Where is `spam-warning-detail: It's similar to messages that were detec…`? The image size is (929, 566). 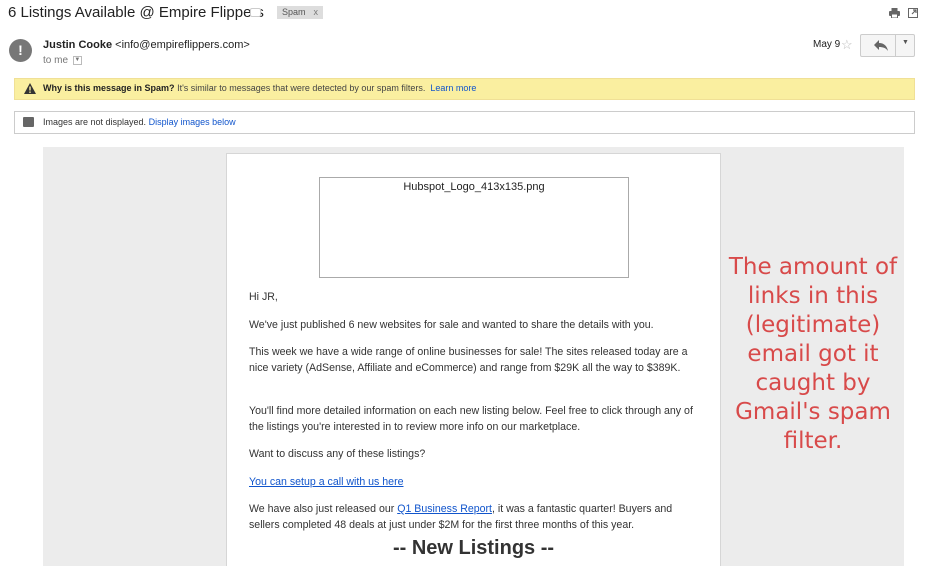
spam-warning-detail: It's similar to messages that were detec… is located at coordinates (301, 88).